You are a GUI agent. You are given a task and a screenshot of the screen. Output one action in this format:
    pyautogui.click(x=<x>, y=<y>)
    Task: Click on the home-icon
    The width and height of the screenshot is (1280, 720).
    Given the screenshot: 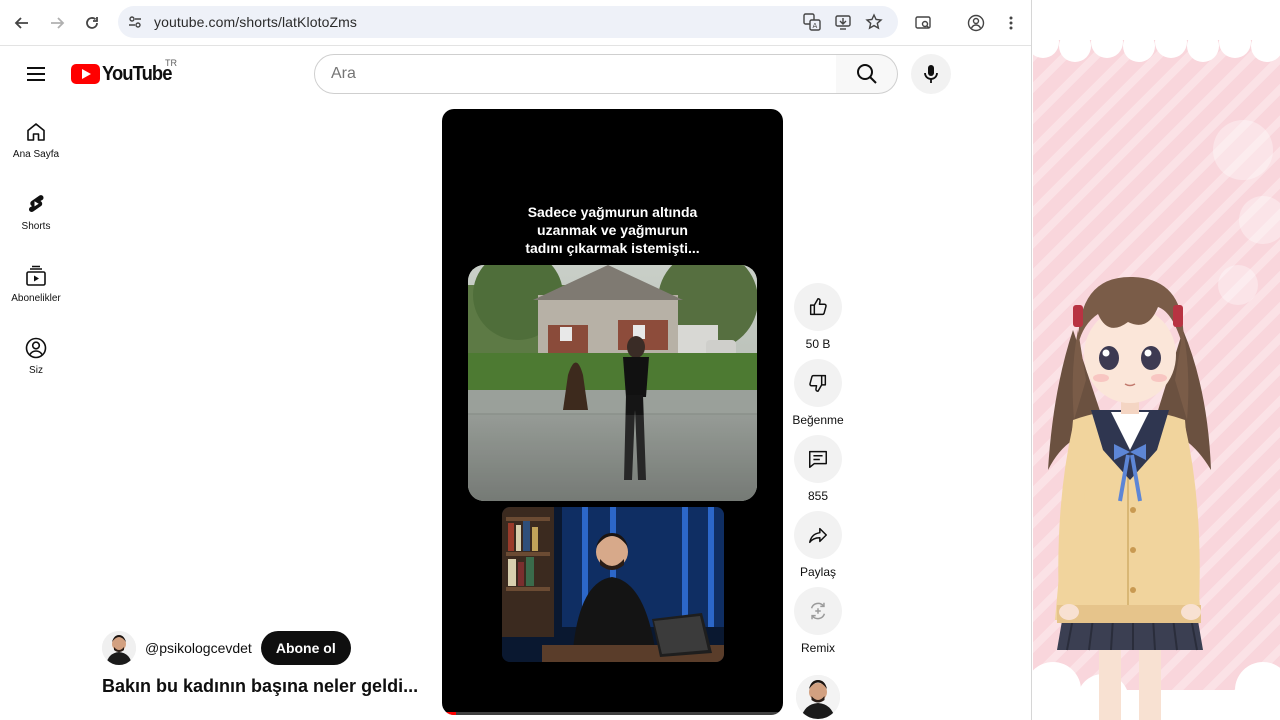 What is the action you would take?
    pyautogui.click(x=36, y=132)
    